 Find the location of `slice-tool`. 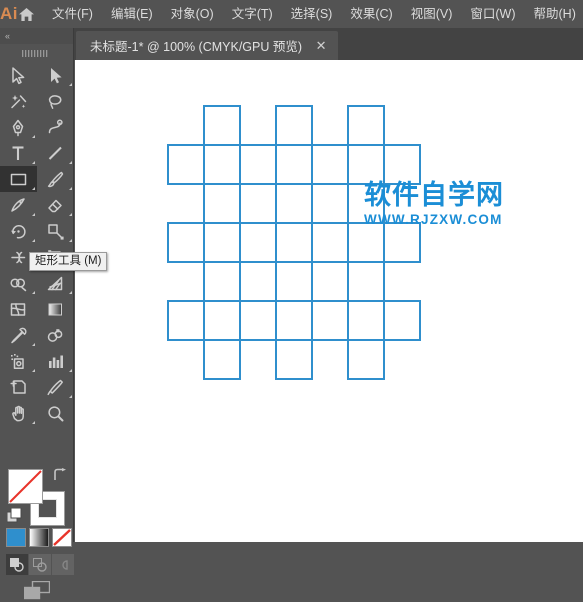

slice-tool is located at coordinates (55, 387).